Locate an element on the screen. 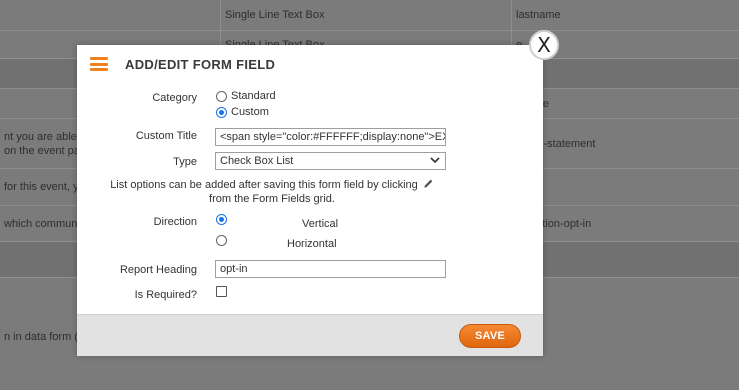 This screenshot has height=390, width=739. save-button: SAVE is located at coordinates (490, 336).